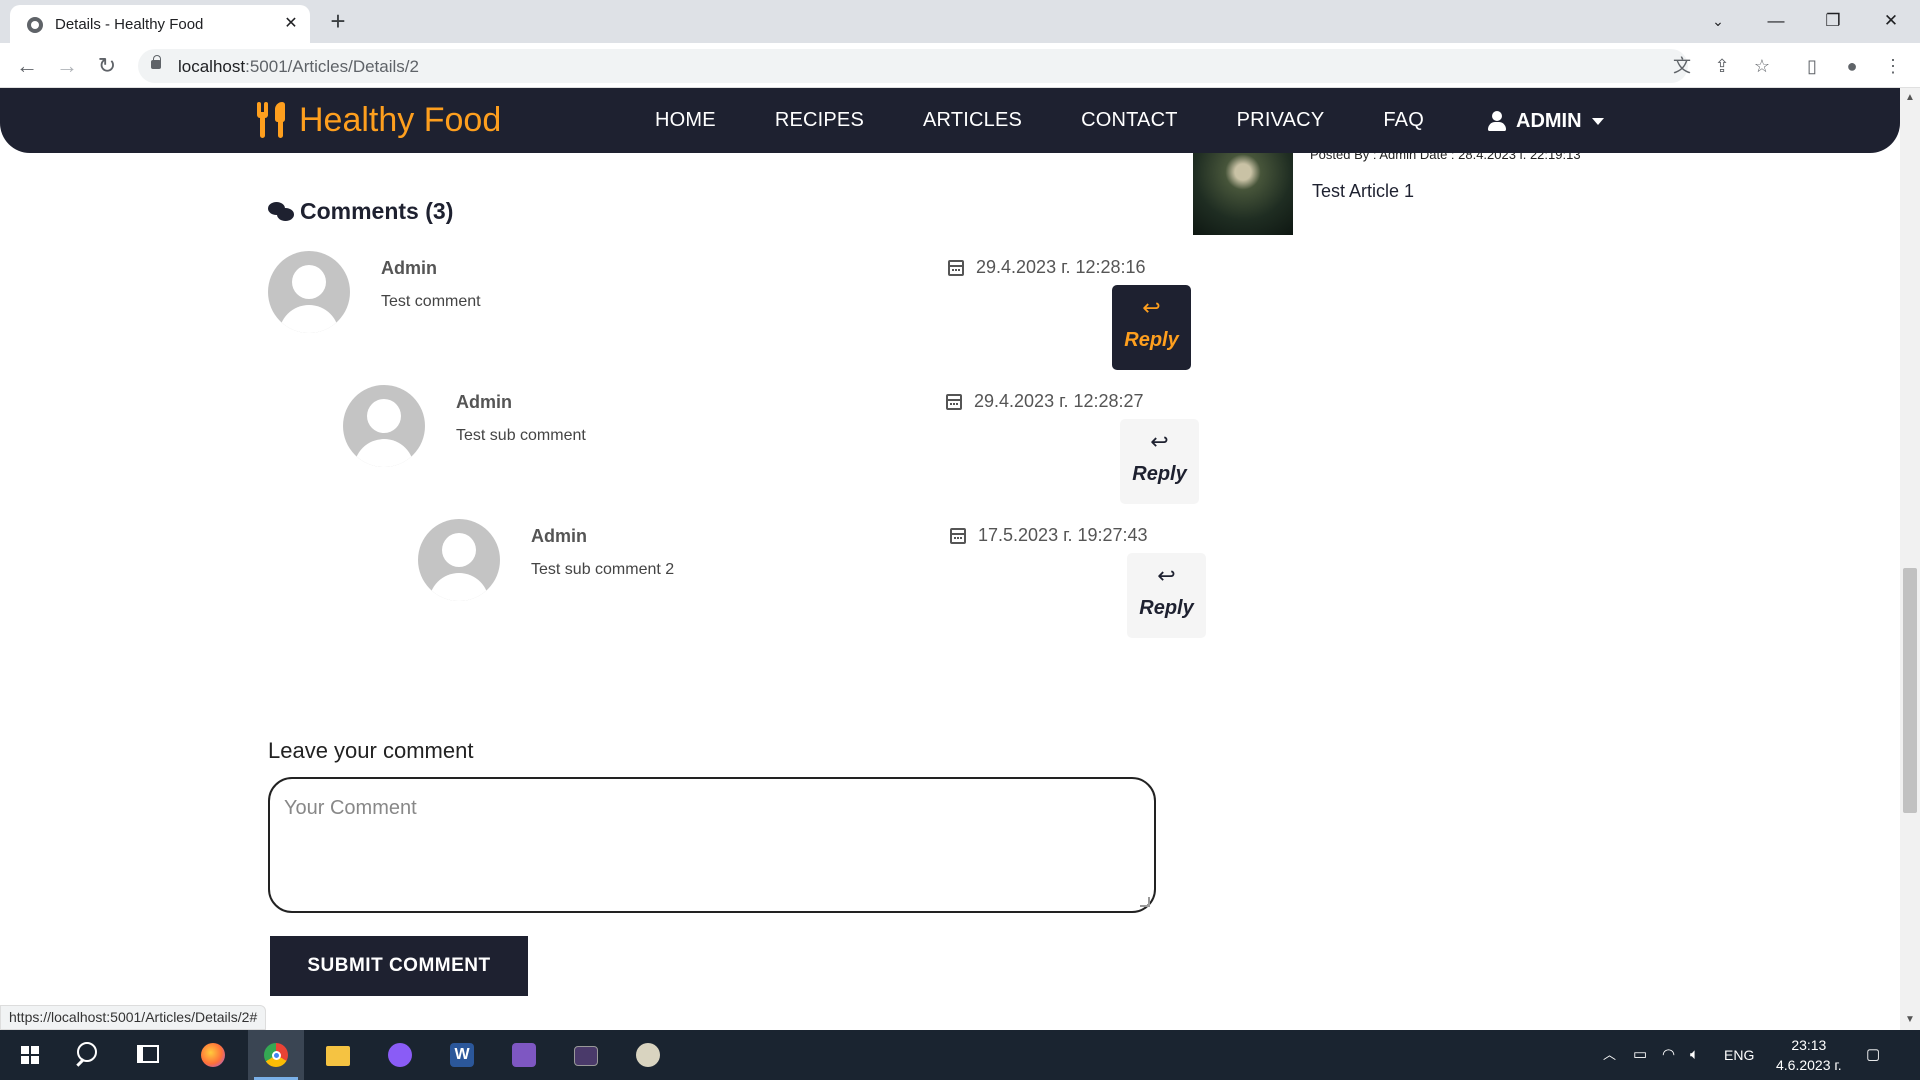 The width and height of the screenshot is (1920, 1080). I want to click on comment-date: 29.4.2023 г. 12:28:27, so click(1045, 401).